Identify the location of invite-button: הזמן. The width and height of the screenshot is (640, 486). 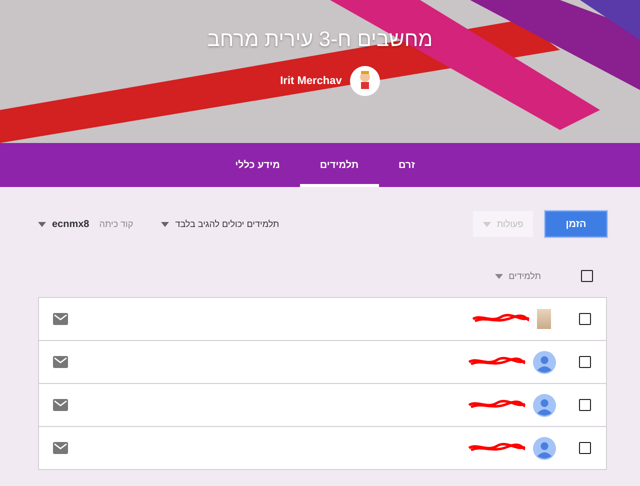
(576, 224).